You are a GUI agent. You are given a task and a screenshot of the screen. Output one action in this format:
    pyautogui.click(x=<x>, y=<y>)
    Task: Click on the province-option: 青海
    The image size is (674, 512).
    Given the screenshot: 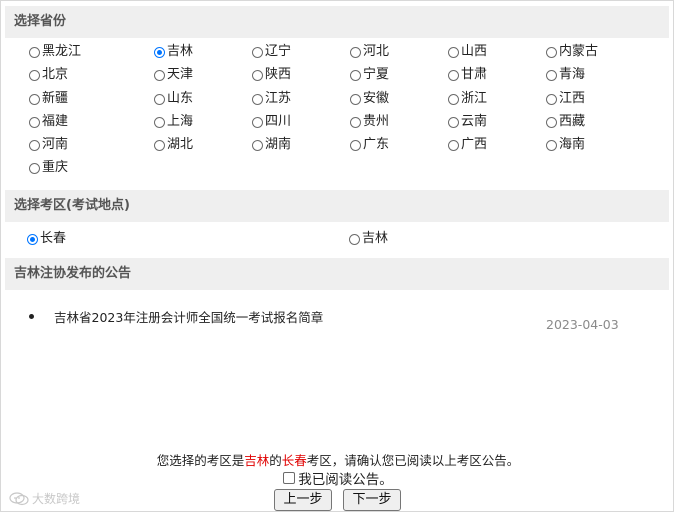 What is the action you would take?
    pyautogui.click(x=565, y=75)
    